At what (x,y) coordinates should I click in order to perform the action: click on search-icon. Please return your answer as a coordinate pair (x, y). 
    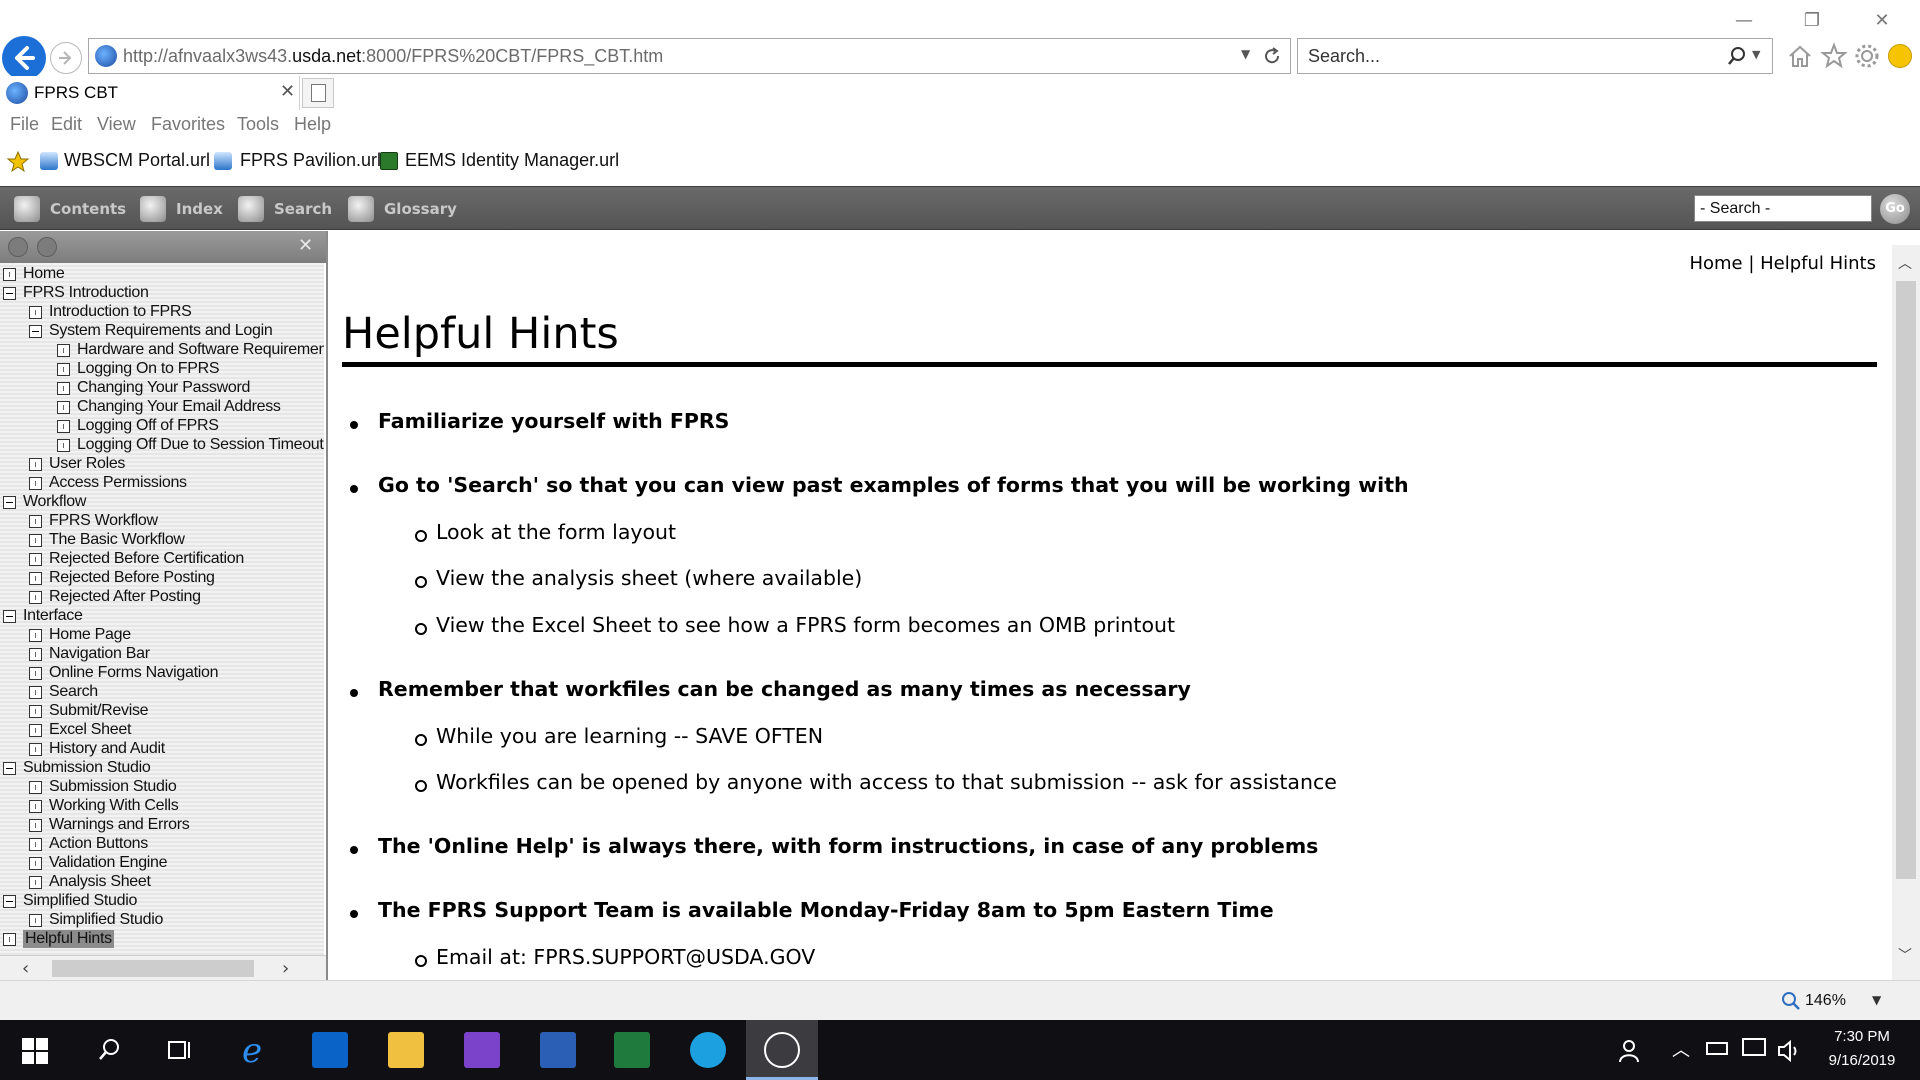
    Looking at the image, I should click on (1737, 56).